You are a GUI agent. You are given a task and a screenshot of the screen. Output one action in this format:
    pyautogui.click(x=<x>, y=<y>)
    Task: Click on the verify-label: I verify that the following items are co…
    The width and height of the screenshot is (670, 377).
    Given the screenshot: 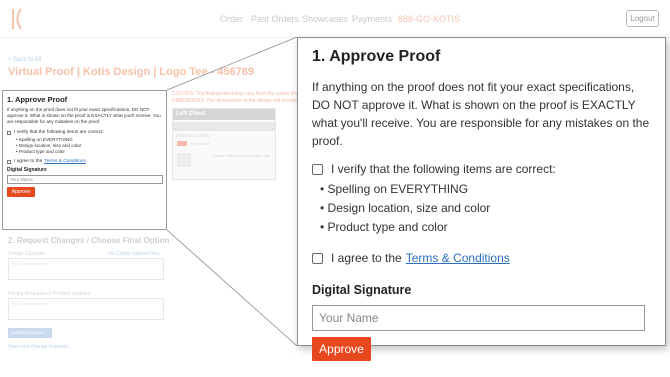 What is the action you would take?
    pyautogui.click(x=443, y=169)
    